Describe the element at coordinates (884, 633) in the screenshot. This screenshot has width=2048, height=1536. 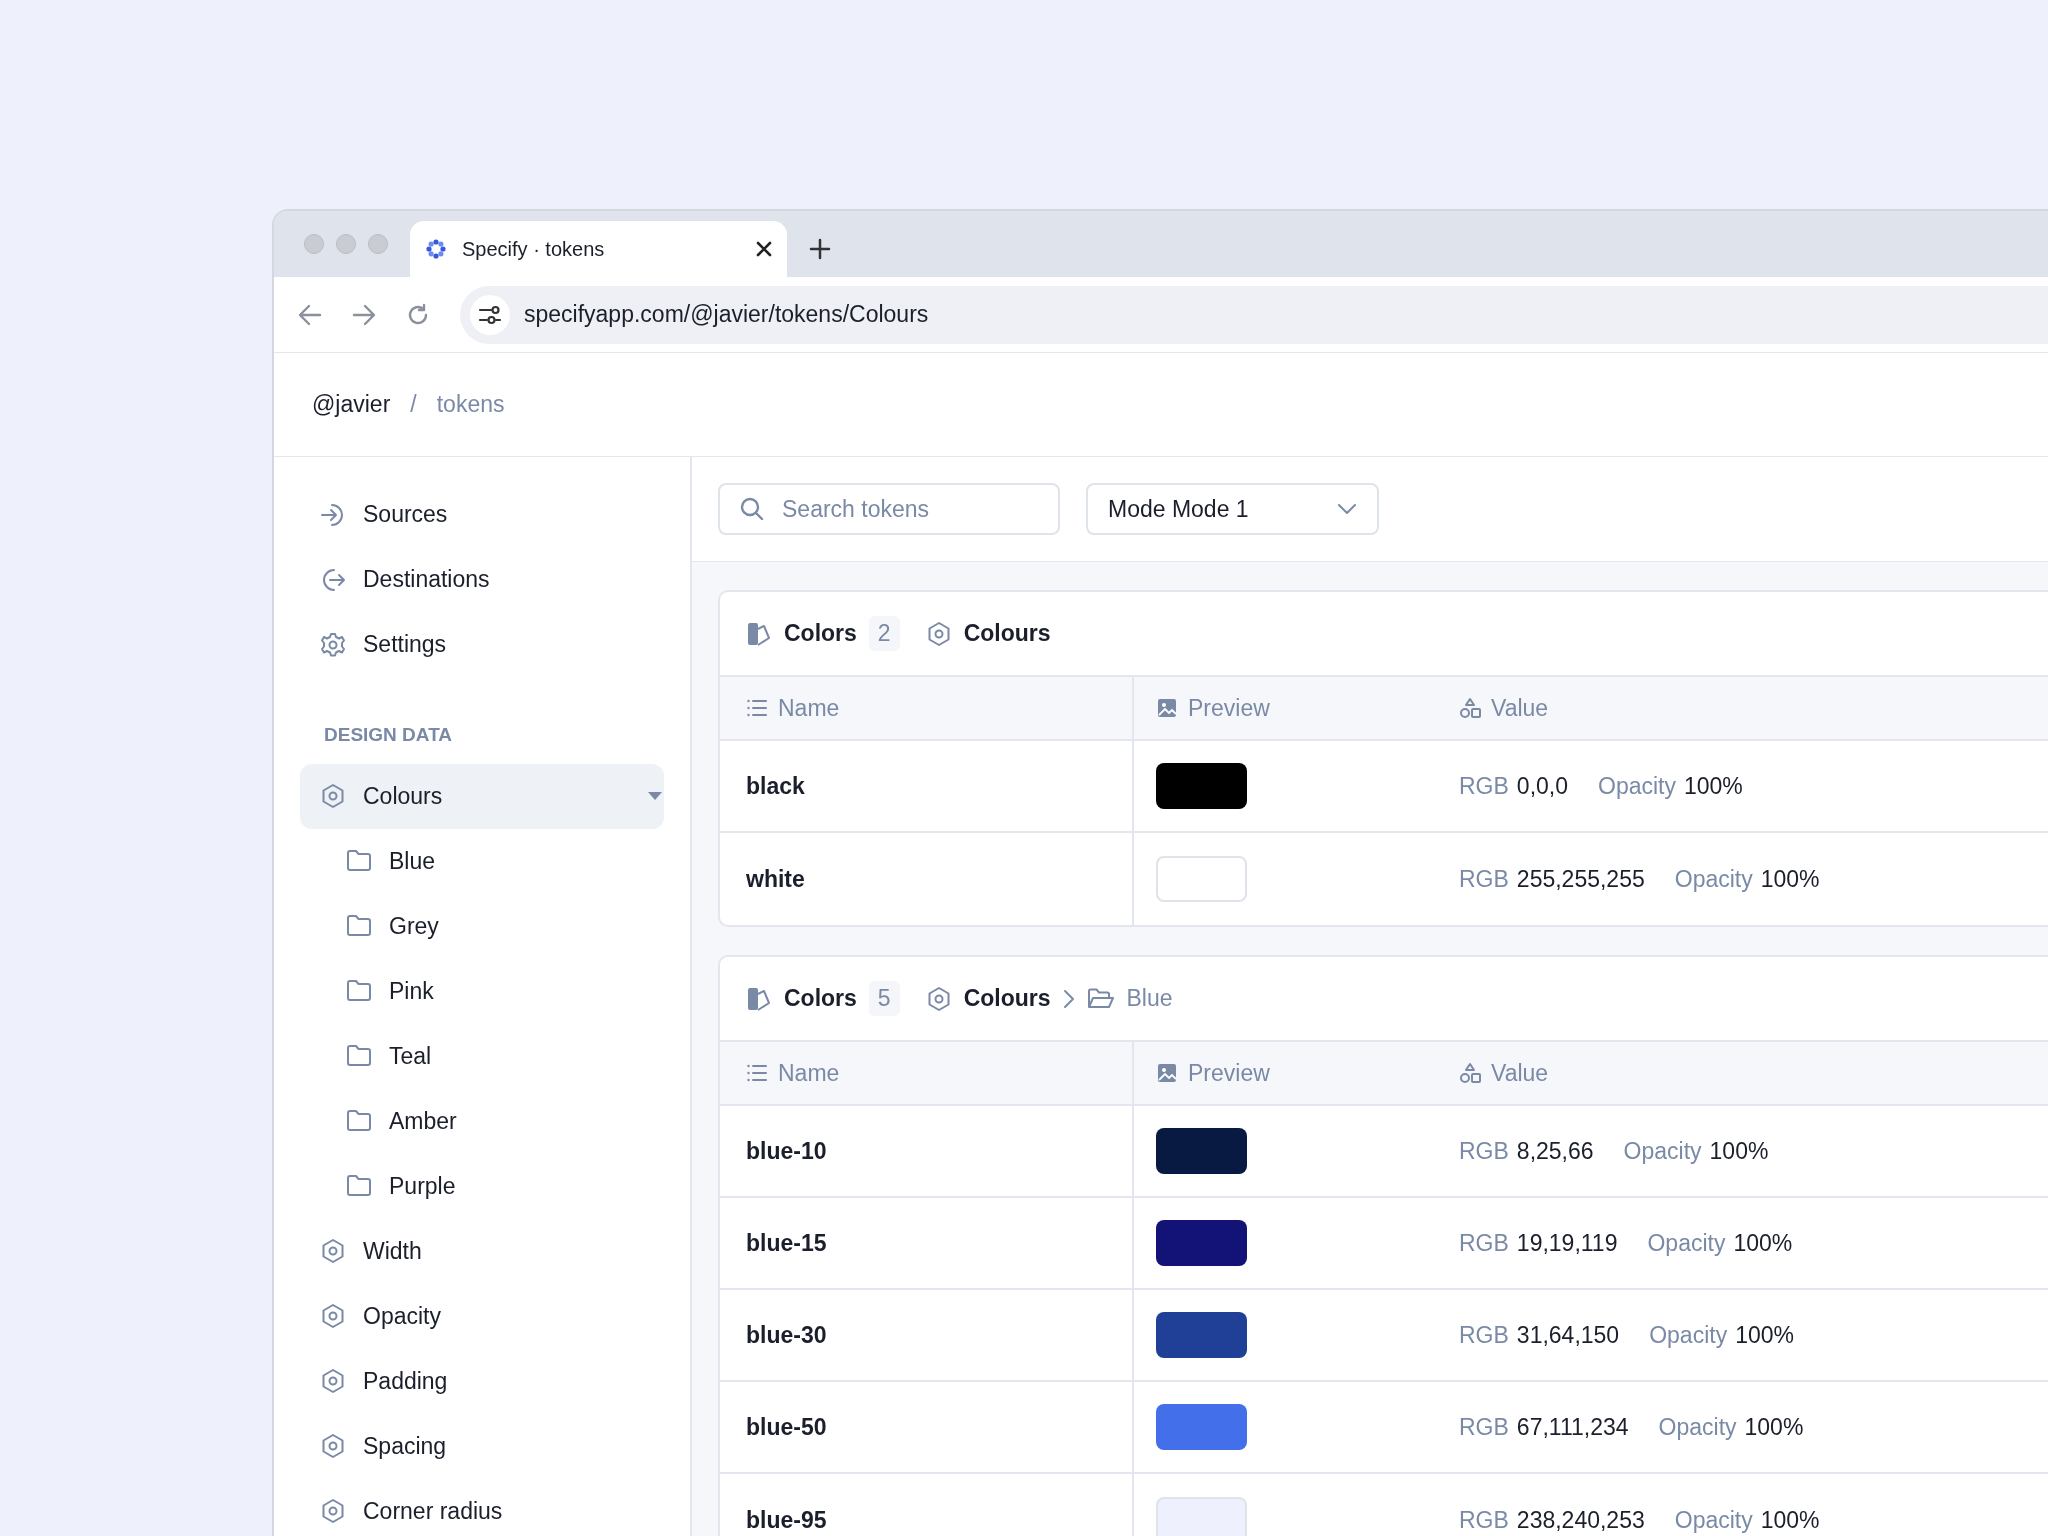
I see `count-badge: 2` at that location.